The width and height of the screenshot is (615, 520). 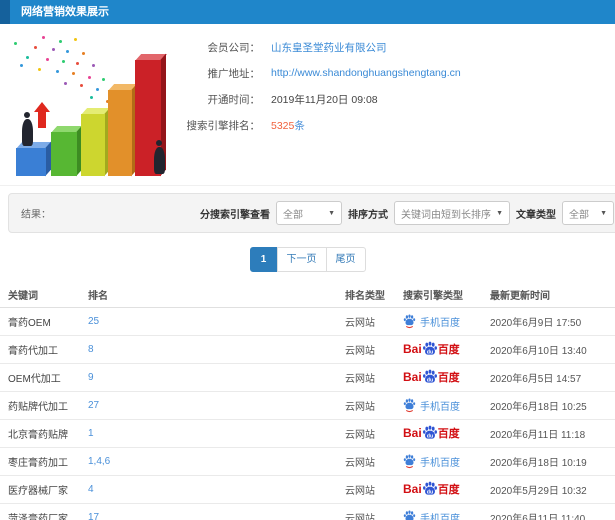 What do you see at coordinates (38, 517) in the screenshot?
I see `keyword-cell: 菏泽膏药厂家` at bounding box center [38, 517].